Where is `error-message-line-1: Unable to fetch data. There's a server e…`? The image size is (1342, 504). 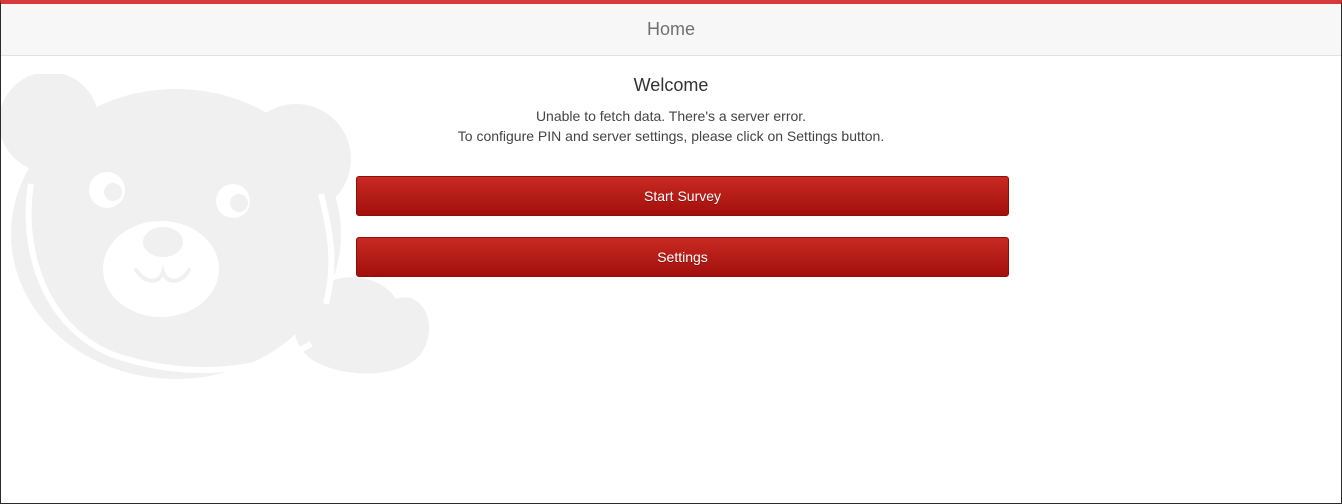 error-message-line-1: Unable to fetch data. There's a server e… is located at coordinates (671, 116).